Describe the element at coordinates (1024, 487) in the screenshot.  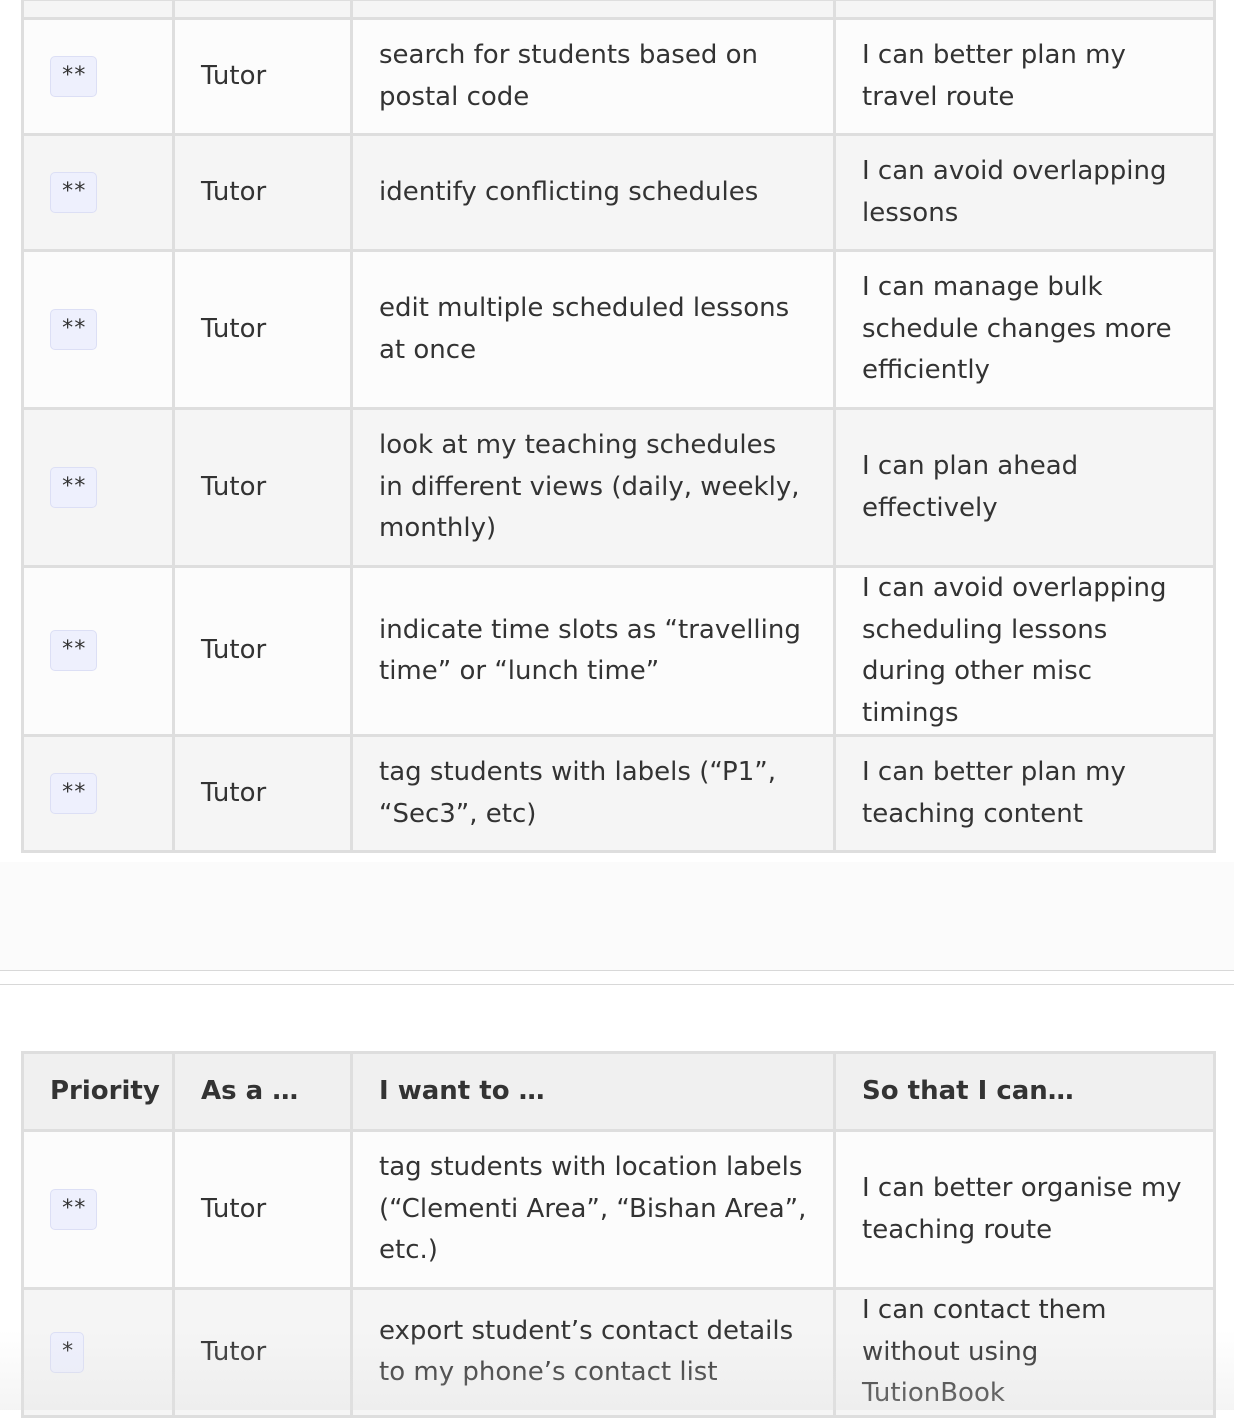
I see `benefit-cell: I can plan ahead effectively` at that location.